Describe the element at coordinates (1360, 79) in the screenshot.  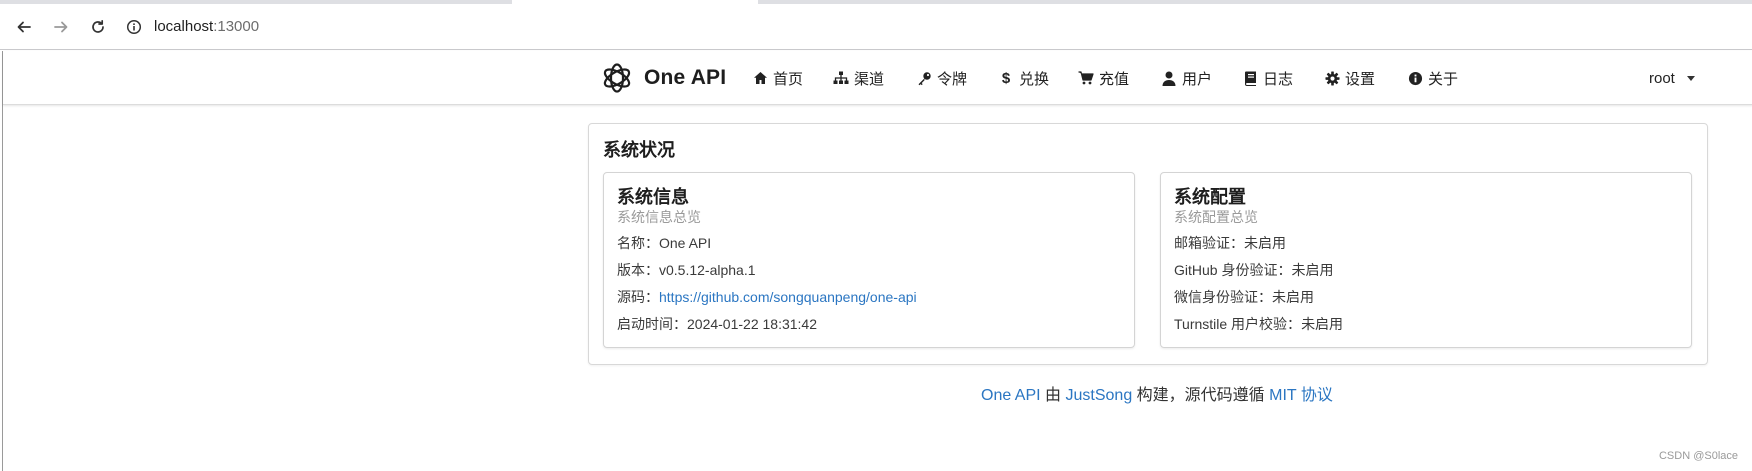
I see `nav-item-label: 设置` at that location.